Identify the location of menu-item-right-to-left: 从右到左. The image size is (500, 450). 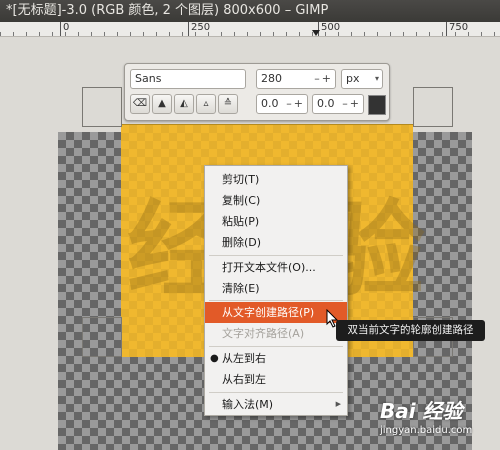
(276, 379).